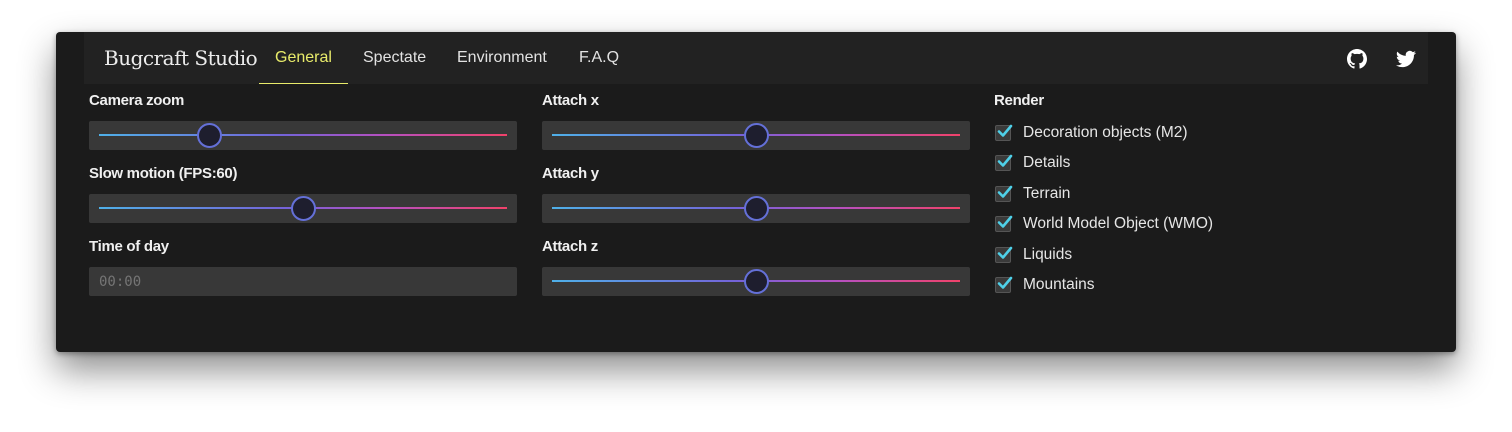 The image size is (1512, 432). I want to click on render-option-mountains: Mountains, so click(1044, 285).